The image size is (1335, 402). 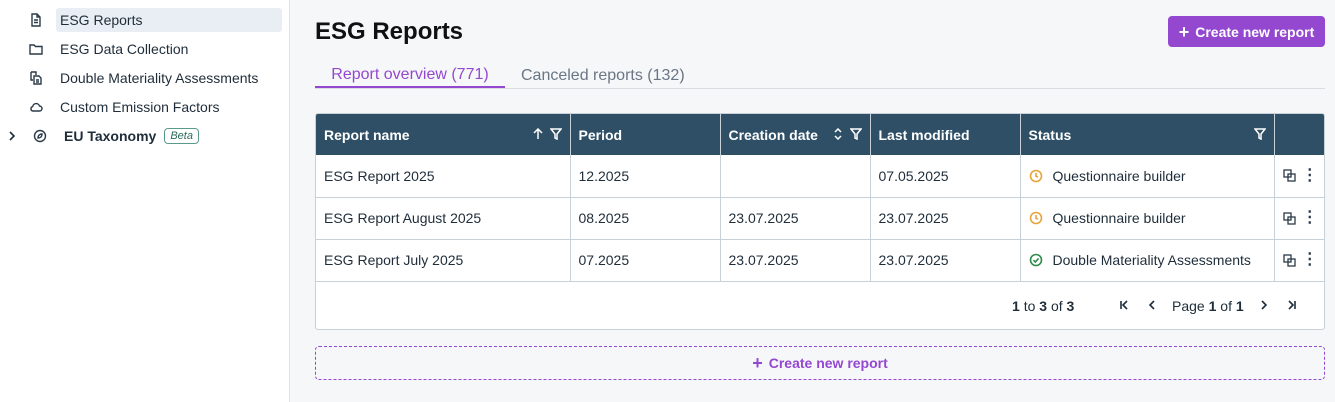 What do you see at coordinates (1264, 305) in the screenshot?
I see `next-page-icon` at bounding box center [1264, 305].